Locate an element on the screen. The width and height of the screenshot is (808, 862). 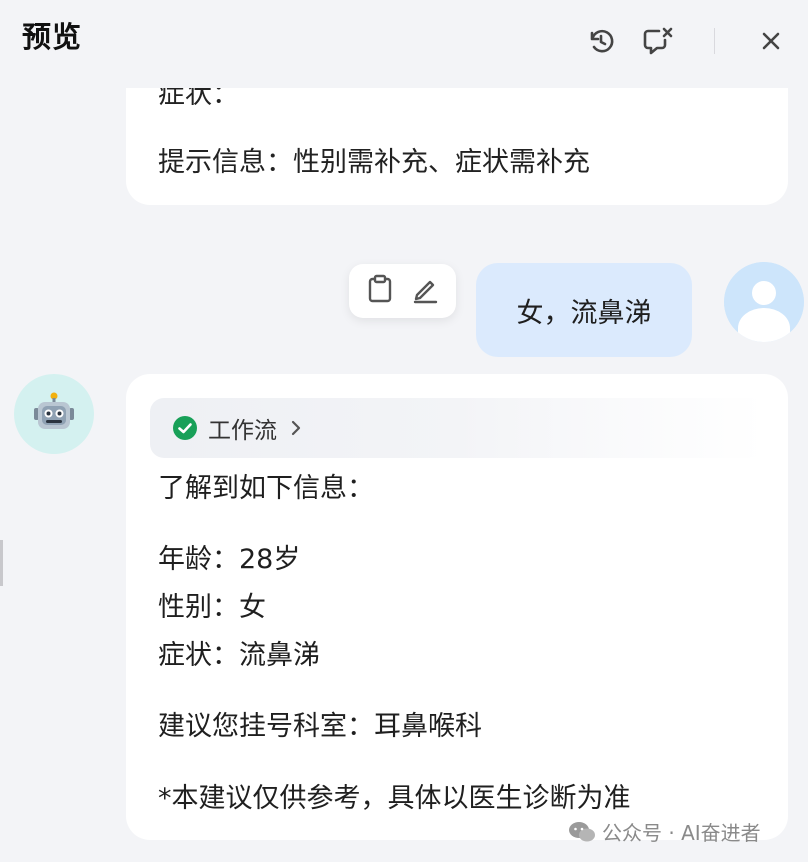
close-icon is located at coordinates (771, 41).